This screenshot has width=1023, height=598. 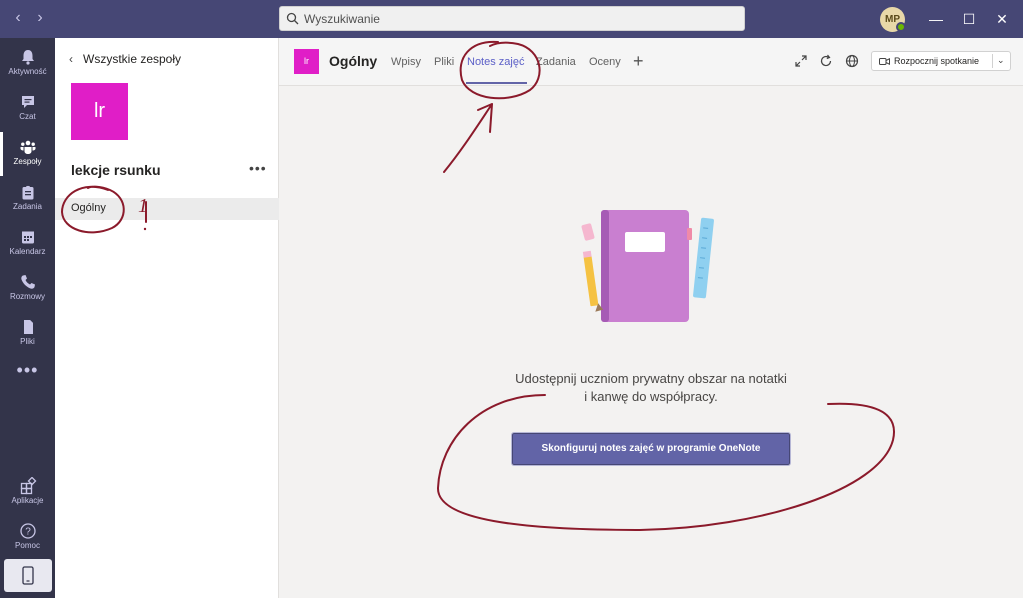 I want to click on title-bar: ‹ › MP — ☐ ✕, so click(x=511, y=19).